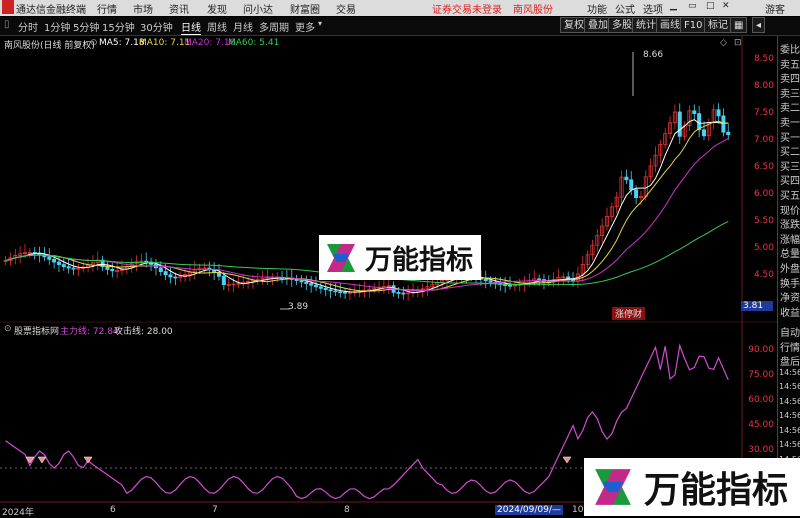 This screenshot has height=518, width=800. Describe the element at coordinates (143, 8) in the screenshot. I see `menu-markets: 市场` at that location.